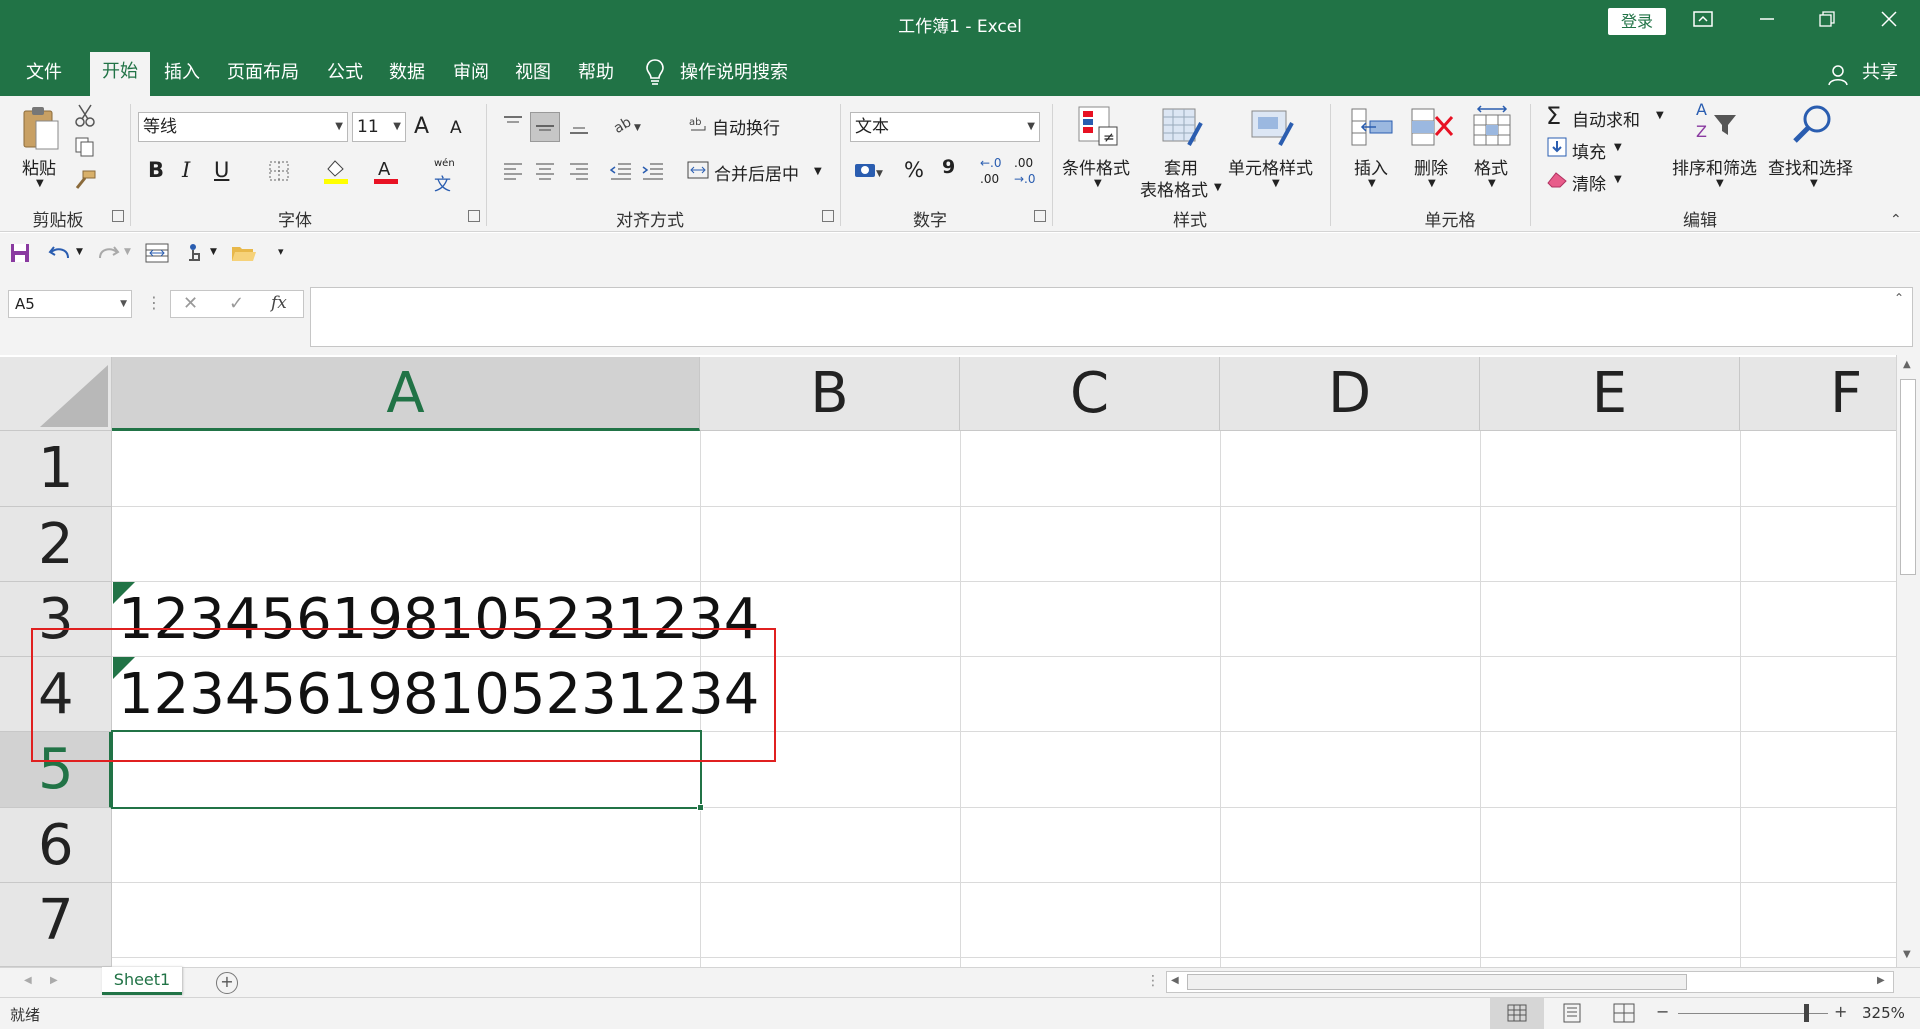 The width and height of the screenshot is (1920, 1029). I want to click on grow-font-button: A, so click(421, 126).